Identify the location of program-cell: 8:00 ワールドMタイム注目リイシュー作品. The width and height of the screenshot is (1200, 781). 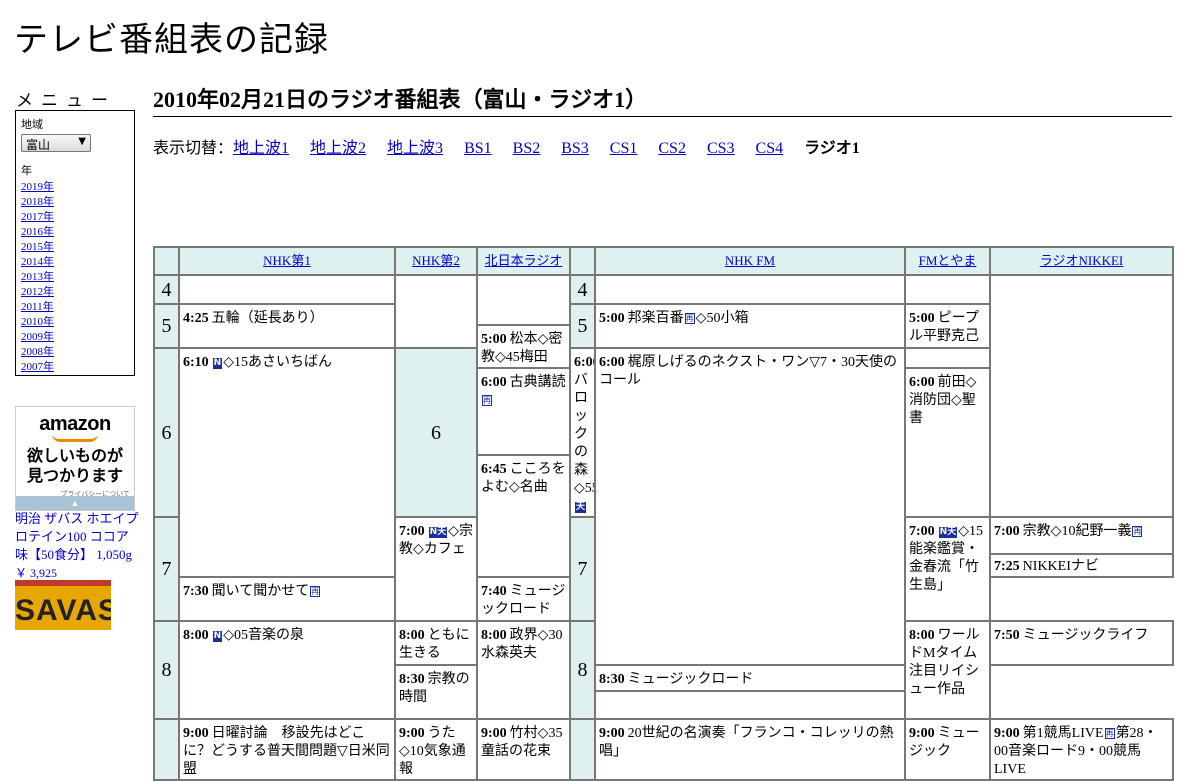
(947, 670).